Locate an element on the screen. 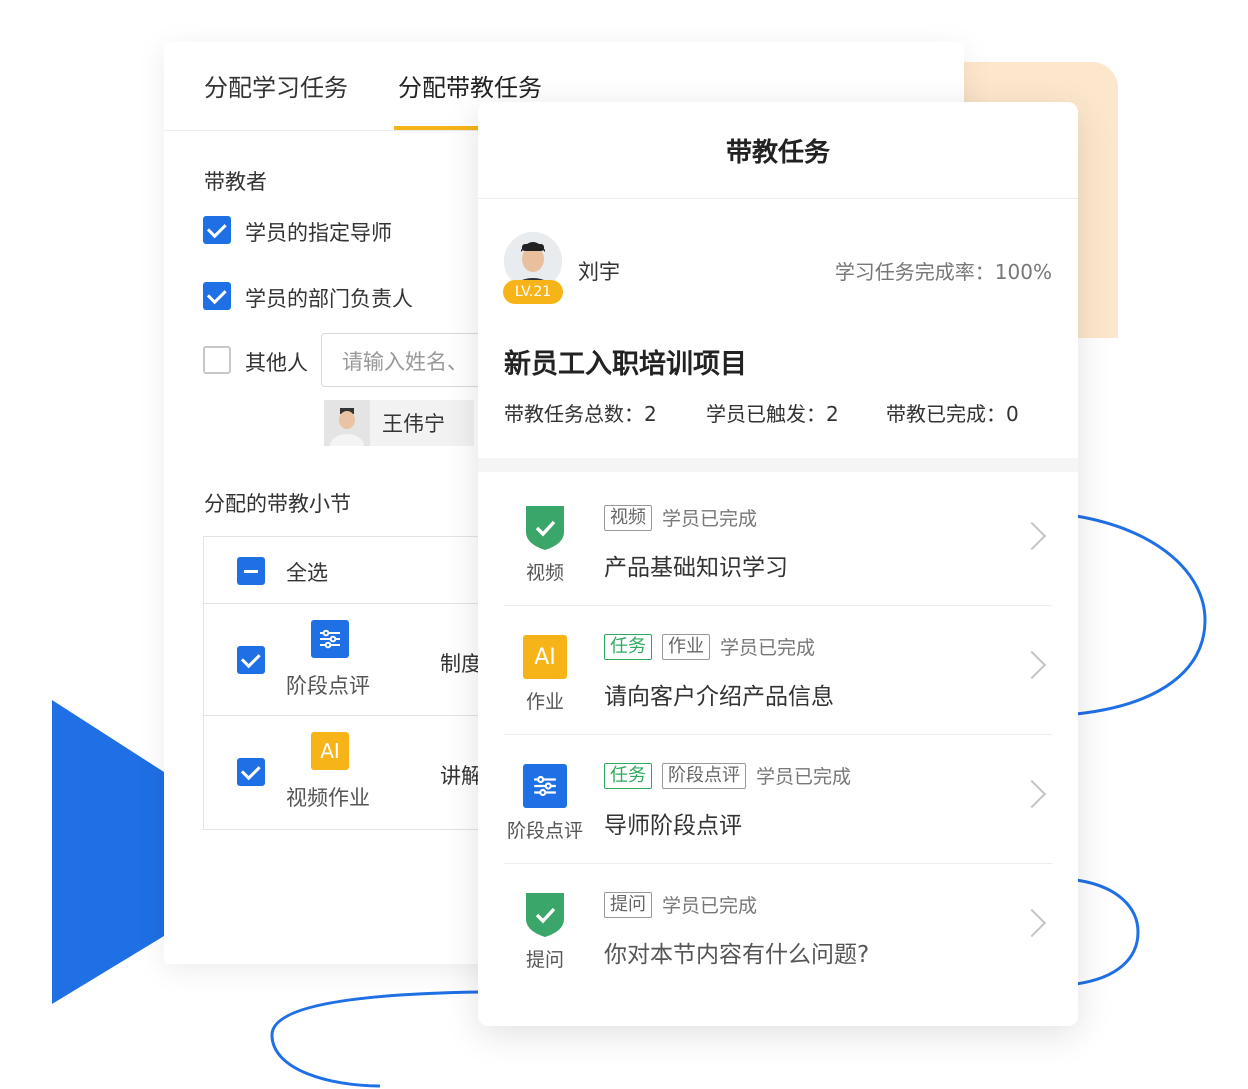  checkbox-select-all is located at coordinates (251, 571).